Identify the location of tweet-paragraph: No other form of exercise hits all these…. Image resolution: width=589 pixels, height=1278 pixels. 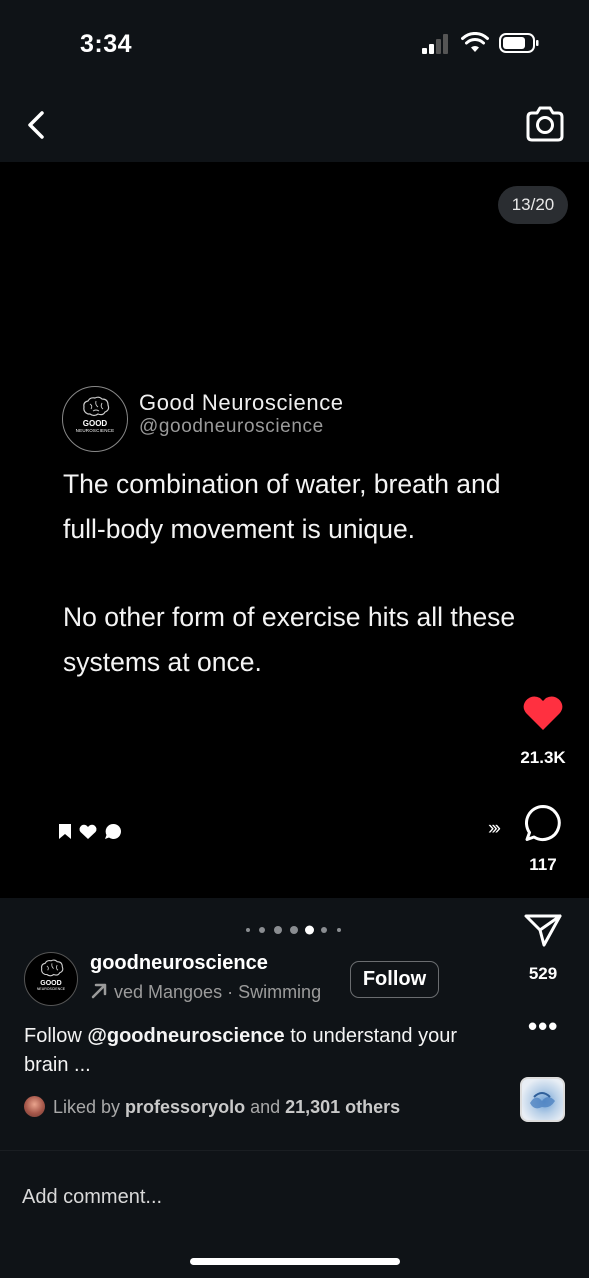
(289, 639).